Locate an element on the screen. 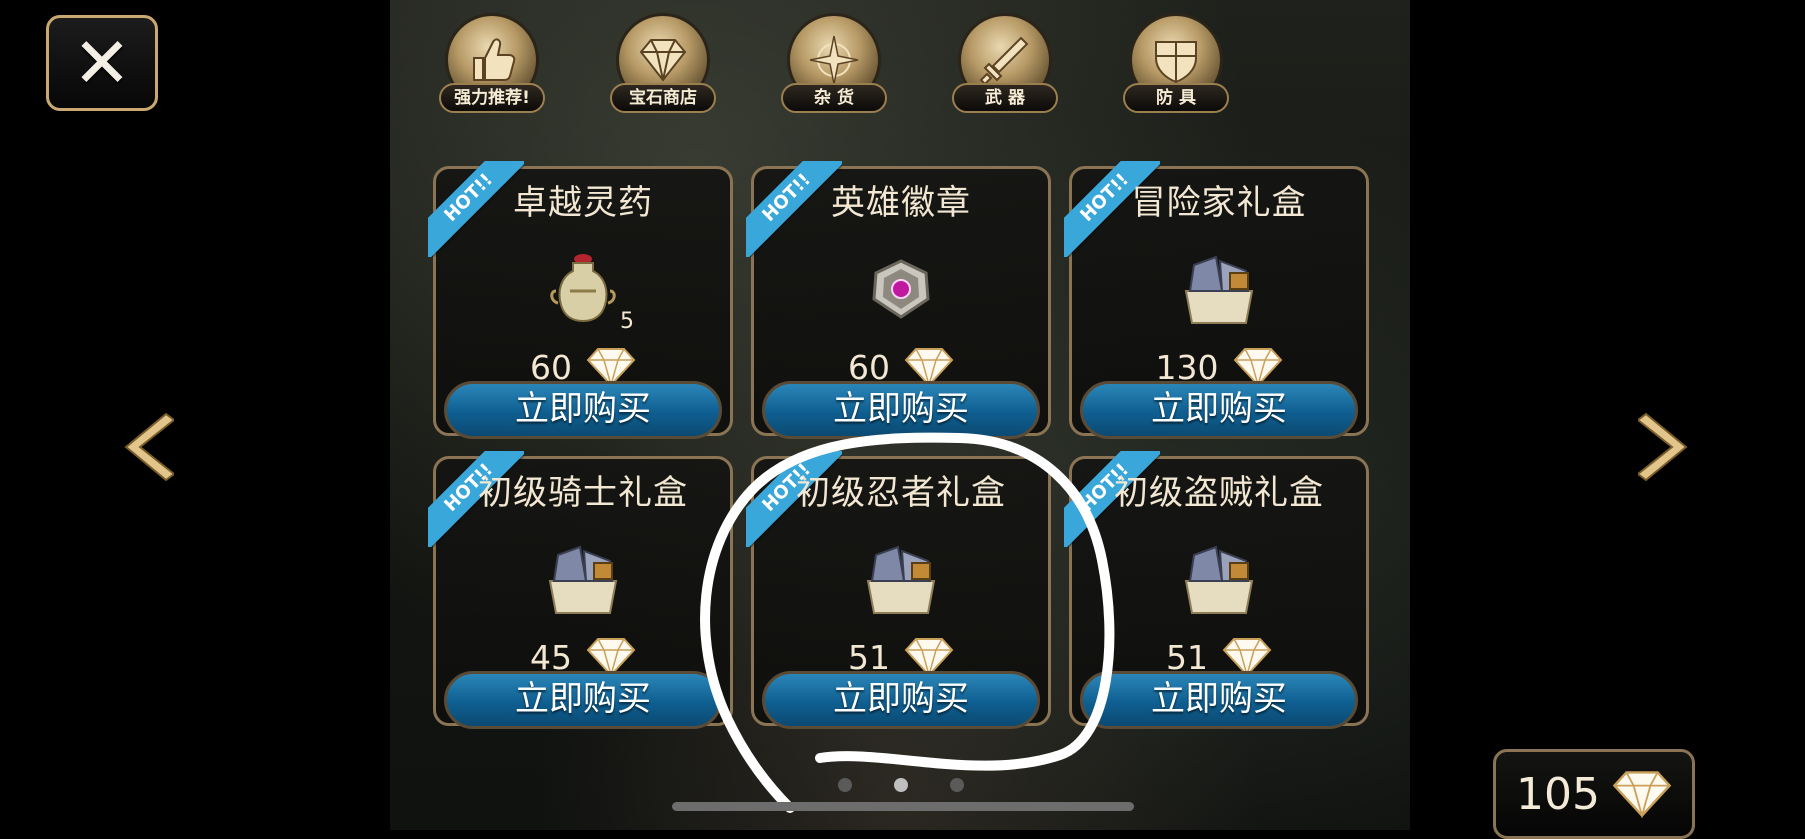  shop-item-card: HOT!! 初级忍者礼盒 51 立即购买 is located at coordinates (898, 590).